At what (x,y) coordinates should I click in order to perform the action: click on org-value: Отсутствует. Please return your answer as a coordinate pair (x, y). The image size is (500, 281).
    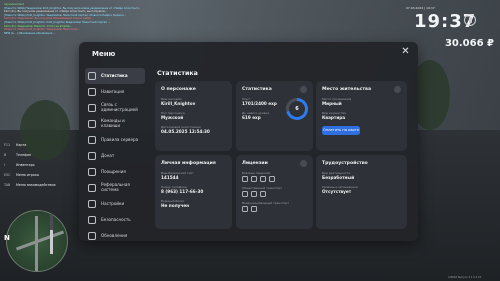
    Looking at the image, I should click on (337, 191).